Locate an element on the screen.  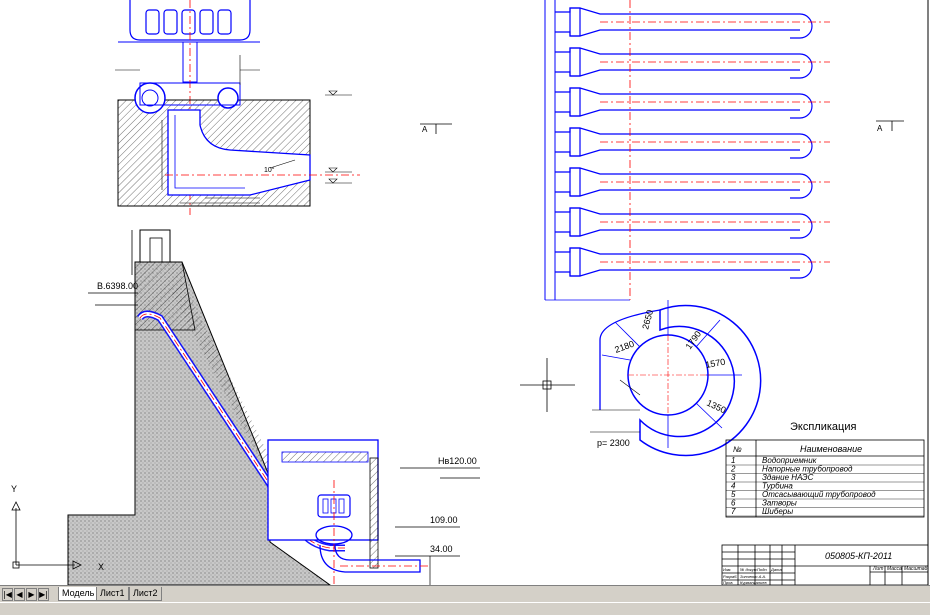
elevation-tailwater: Нв120.00 is located at coordinates (457, 461).